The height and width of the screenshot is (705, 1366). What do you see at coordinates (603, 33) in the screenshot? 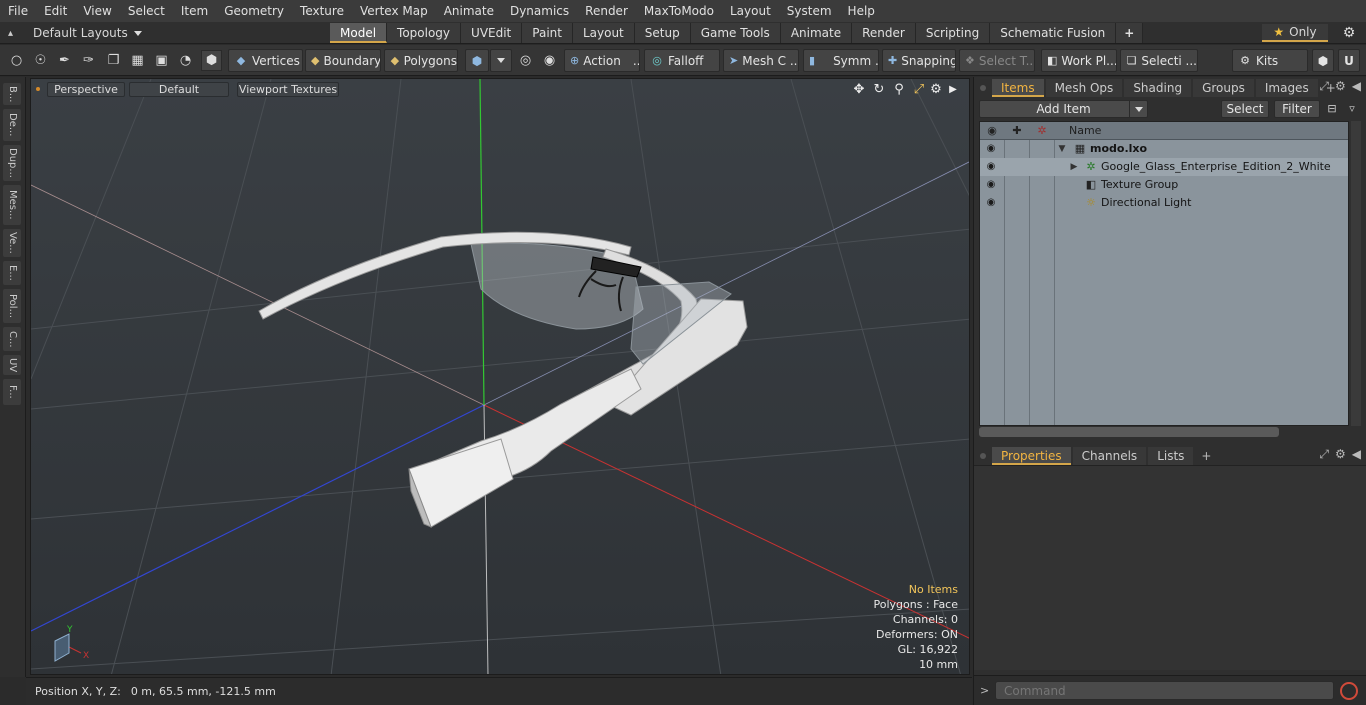
I see `tab-layout: Layout` at bounding box center [603, 33].